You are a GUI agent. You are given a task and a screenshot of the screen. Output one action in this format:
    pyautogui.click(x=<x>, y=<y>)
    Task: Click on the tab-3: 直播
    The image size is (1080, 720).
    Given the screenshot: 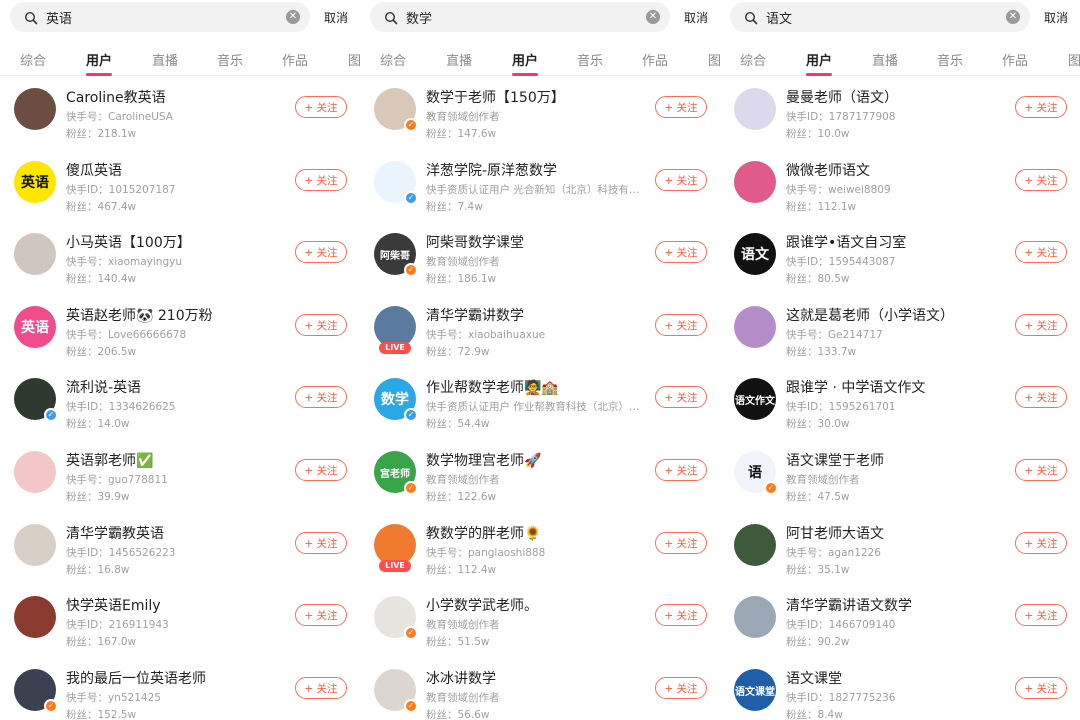 What is the action you would take?
    pyautogui.click(x=885, y=59)
    